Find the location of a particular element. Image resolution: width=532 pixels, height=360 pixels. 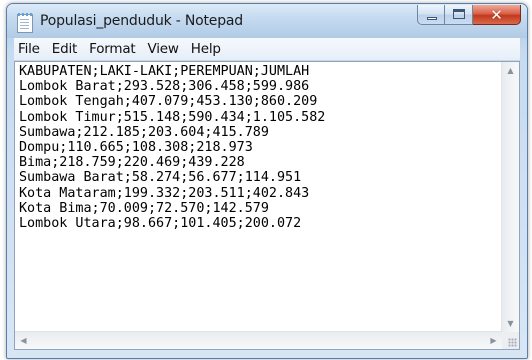

scroll-down-icon: ▼ is located at coordinates (510, 323).